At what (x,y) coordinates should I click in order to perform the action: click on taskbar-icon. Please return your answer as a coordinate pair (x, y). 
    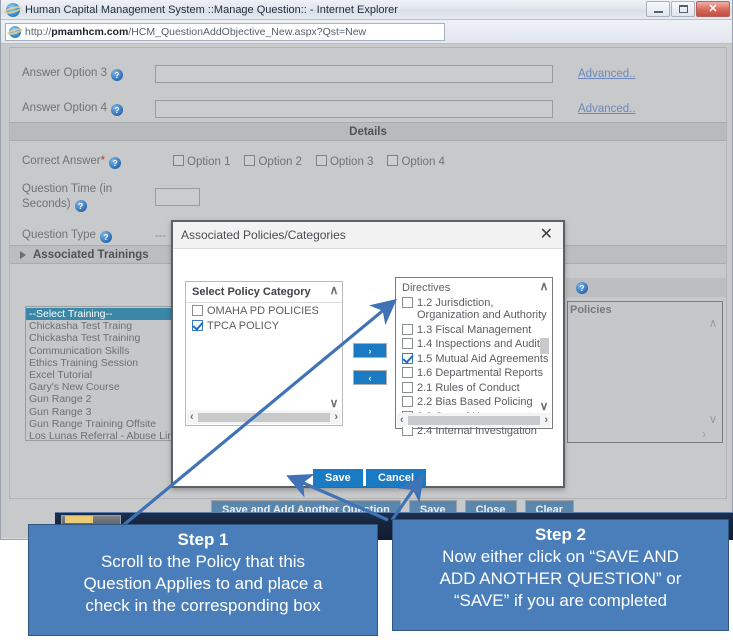
    Looking at the image, I should click on (79, 519).